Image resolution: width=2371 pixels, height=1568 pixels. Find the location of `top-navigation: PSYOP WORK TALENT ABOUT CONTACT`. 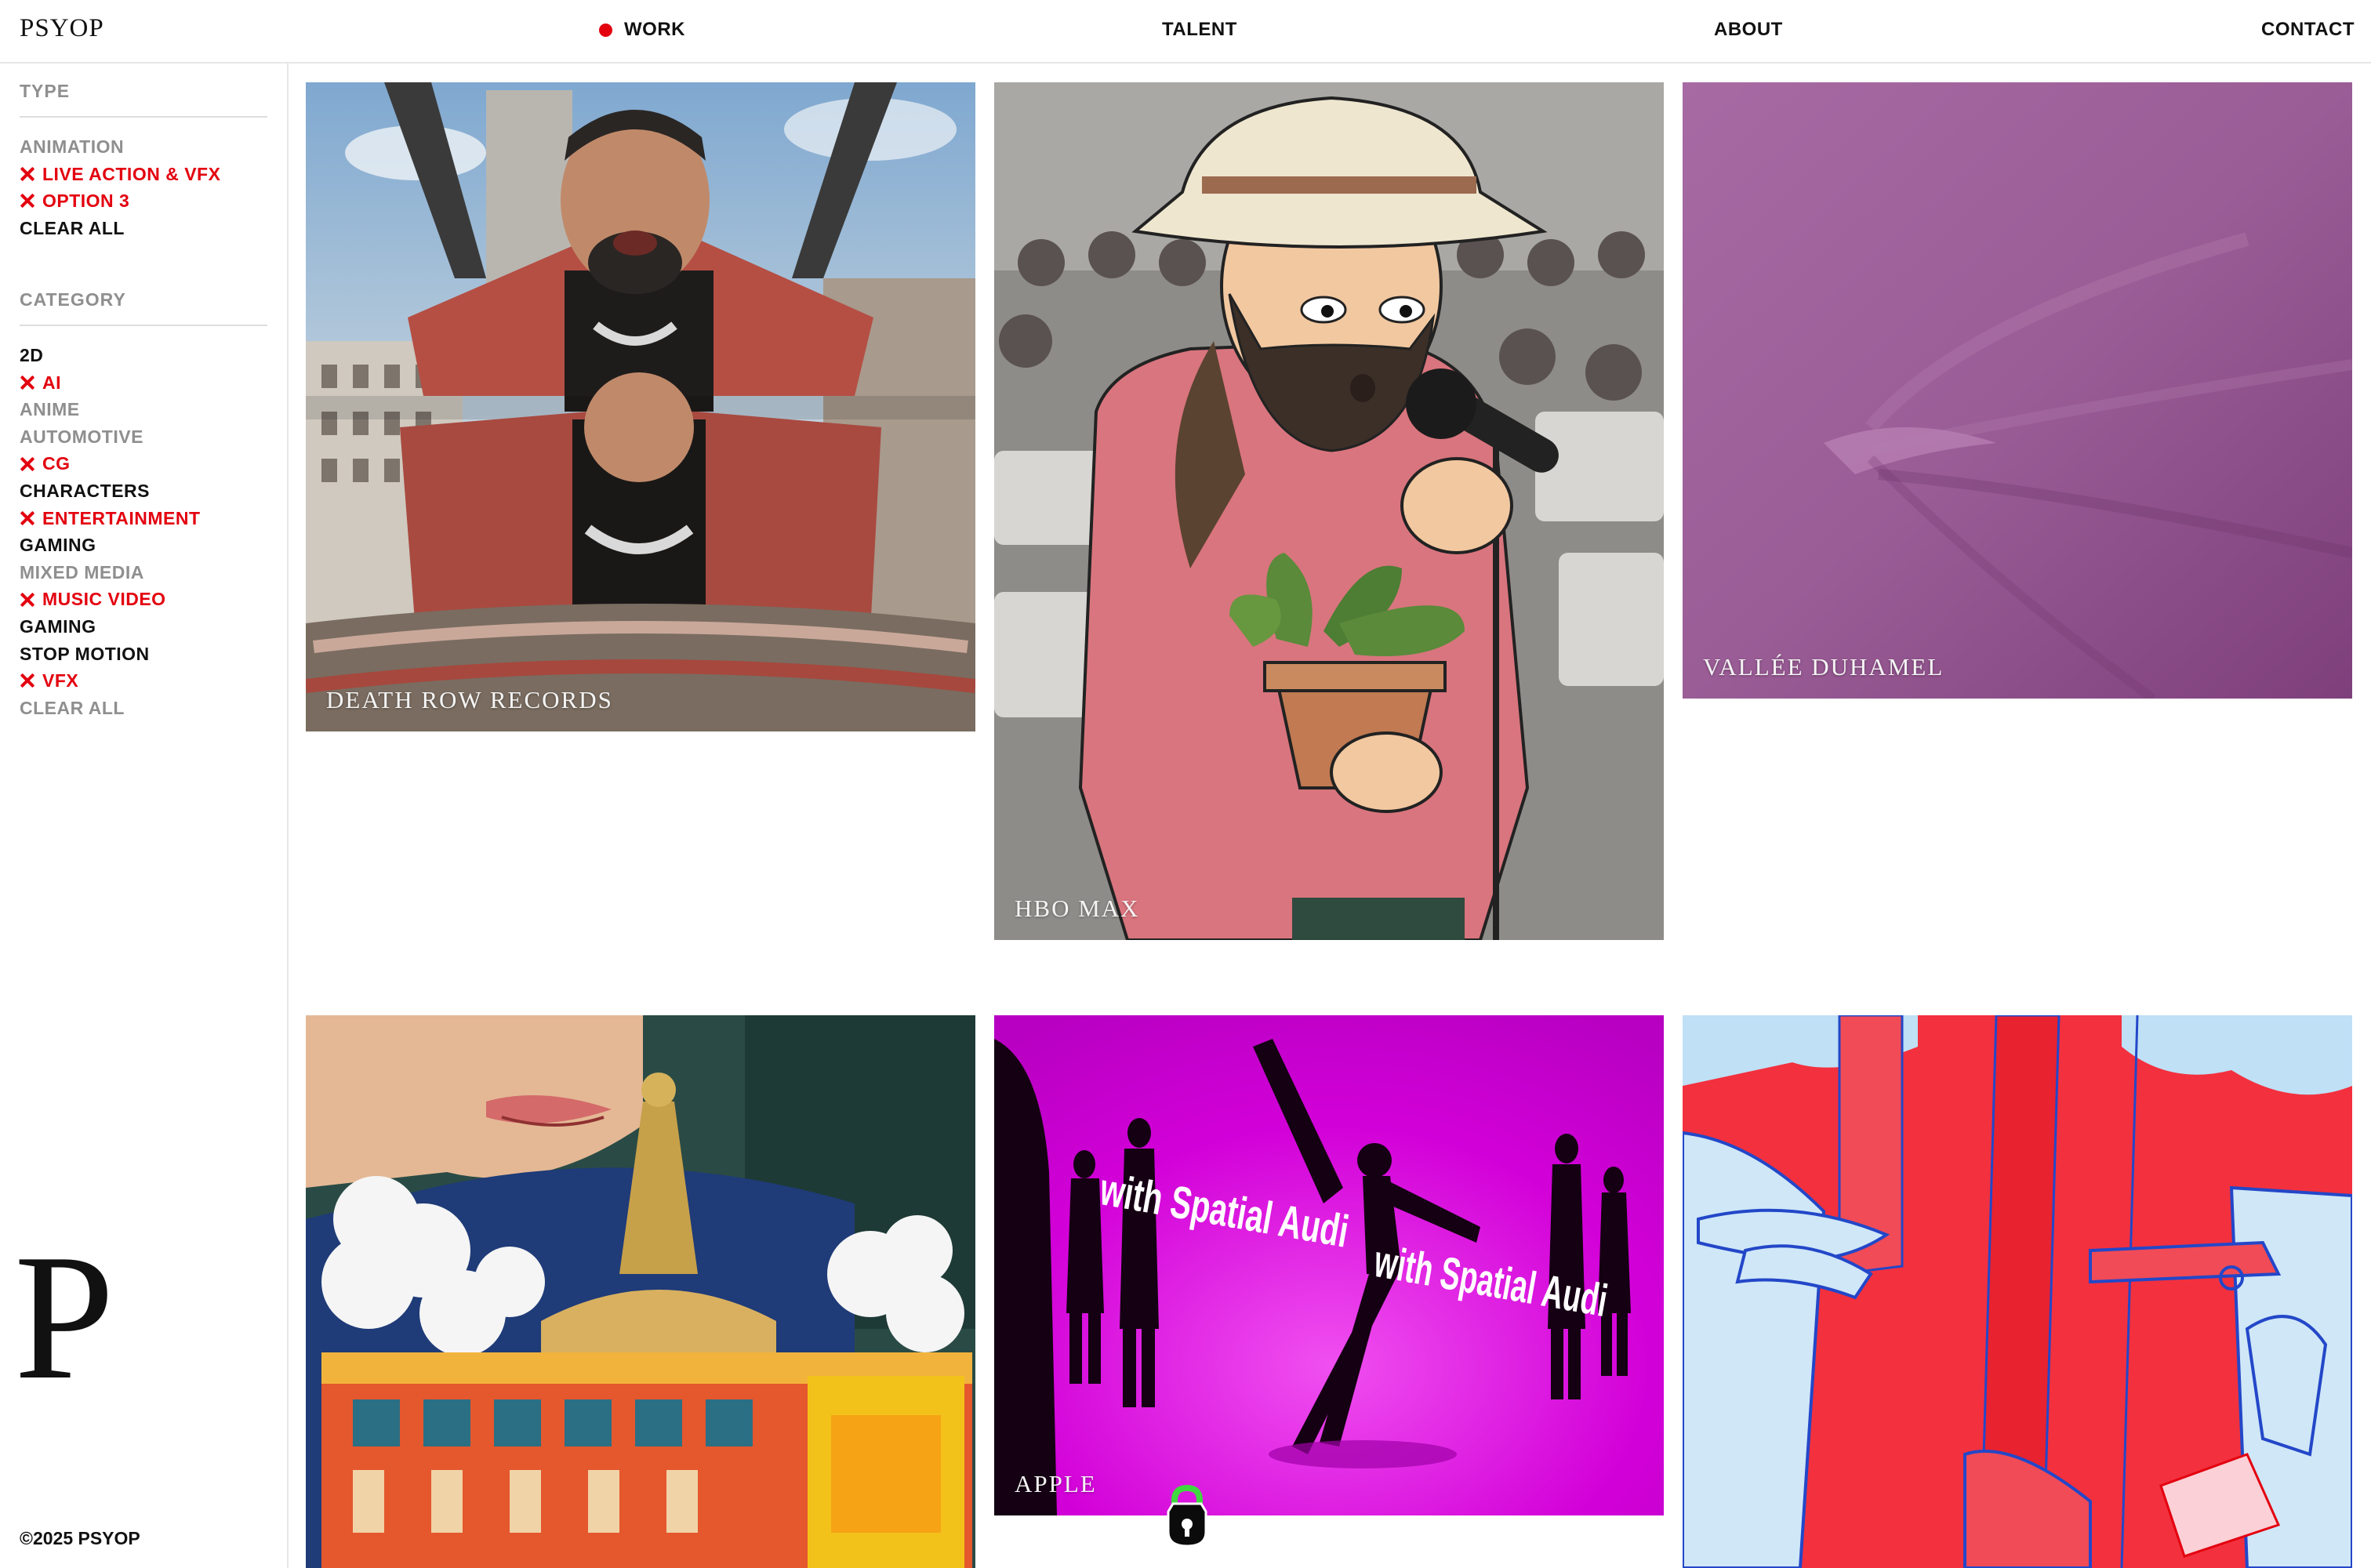

top-navigation: PSYOP WORK TALENT ABOUT CONTACT is located at coordinates (1185, 32).